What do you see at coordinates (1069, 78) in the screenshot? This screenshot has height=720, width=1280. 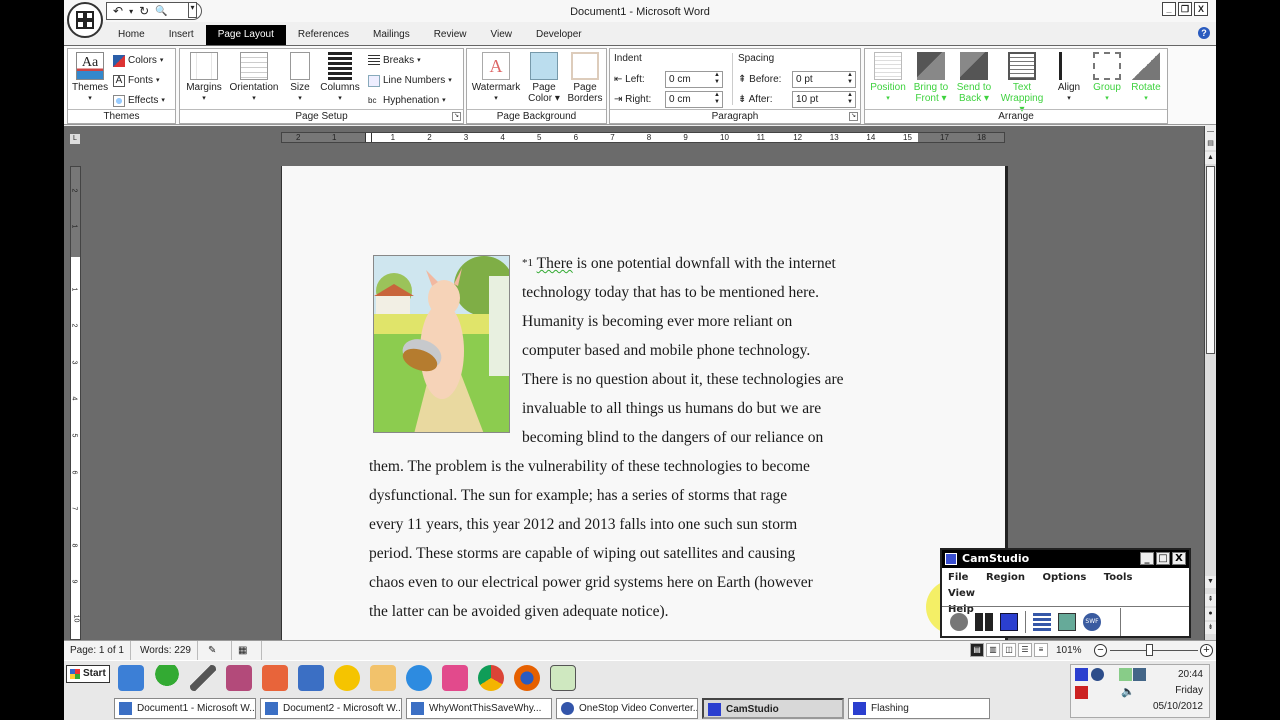 I see `align-button: Align ▾` at bounding box center [1069, 78].